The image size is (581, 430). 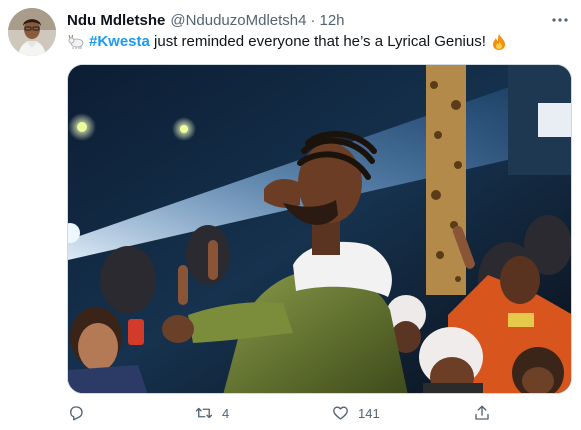 What do you see at coordinates (331, 20) in the screenshot?
I see `tweet-timestamp: 12h` at bounding box center [331, 20].